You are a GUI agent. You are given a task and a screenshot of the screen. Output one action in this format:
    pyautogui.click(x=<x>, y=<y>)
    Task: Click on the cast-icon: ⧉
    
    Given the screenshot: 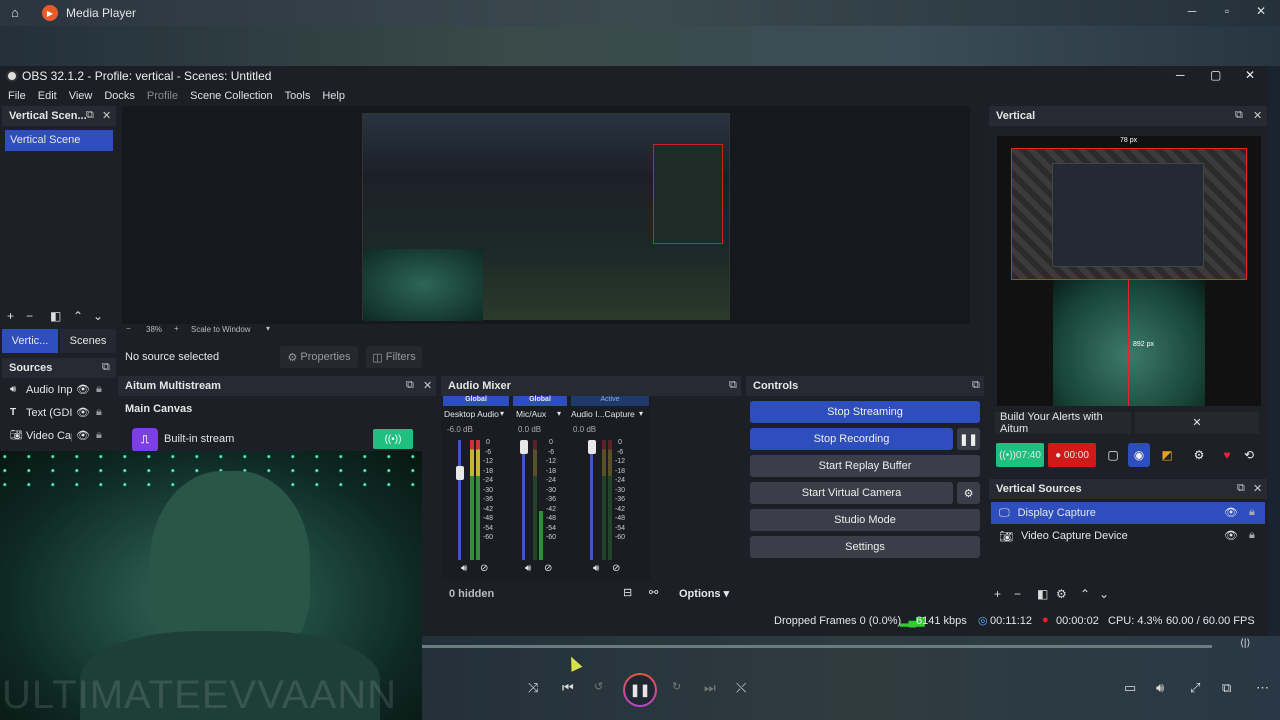 What is the action you would take?
    pyautogui.click(x=1226, y=688)
    